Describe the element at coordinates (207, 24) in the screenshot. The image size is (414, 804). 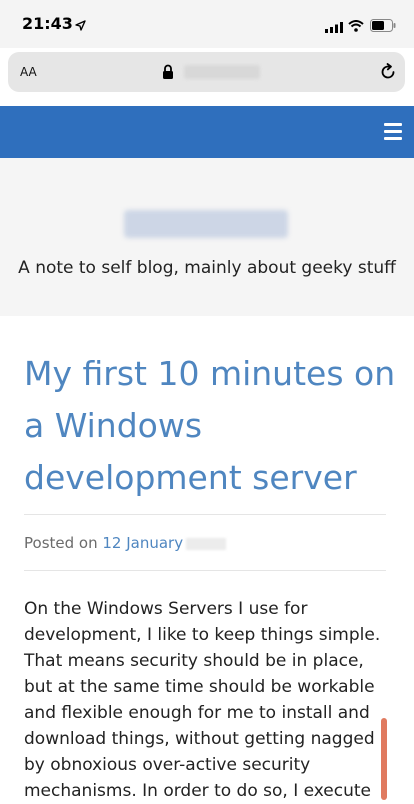
I see `status-bar: 21:43` at that location.